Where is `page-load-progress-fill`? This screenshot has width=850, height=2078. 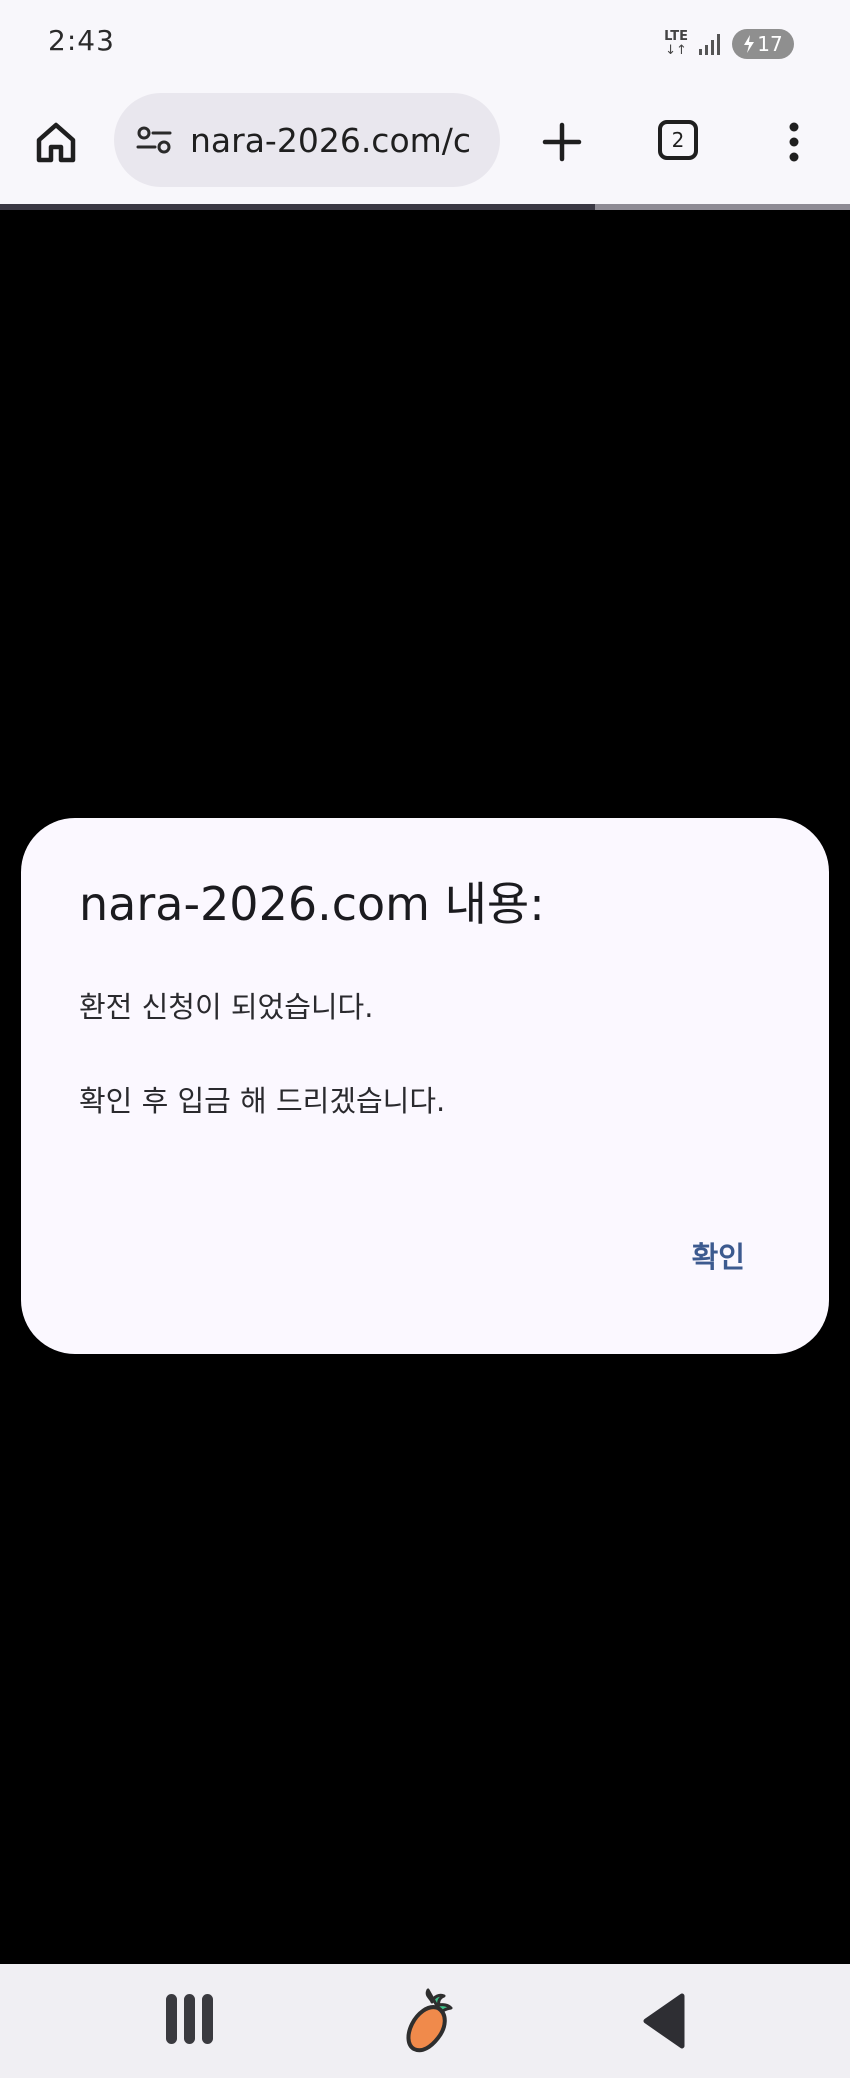 page-load-progress-fill is located at coordinates (297, 207).